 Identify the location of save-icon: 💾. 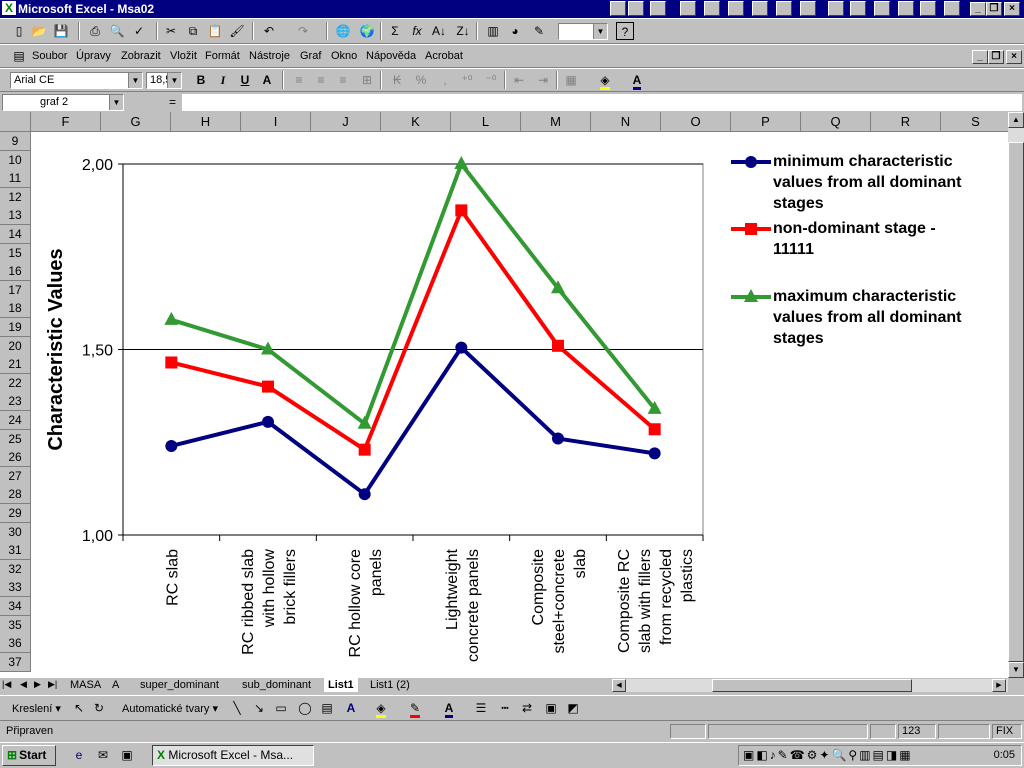
(61, 31).